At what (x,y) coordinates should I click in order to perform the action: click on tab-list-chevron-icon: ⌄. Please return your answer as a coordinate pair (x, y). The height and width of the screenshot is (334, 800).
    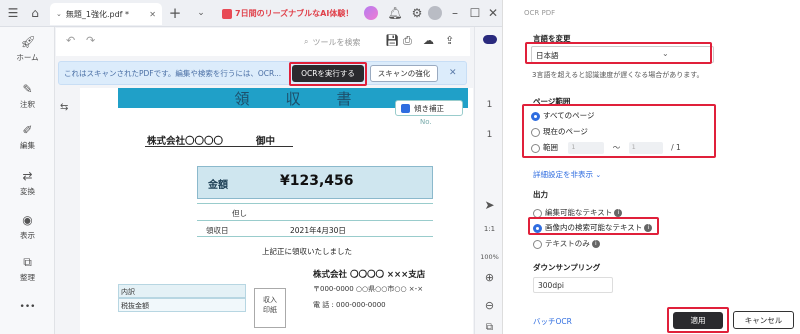
    Looking at the image, I should click on (201, 13).